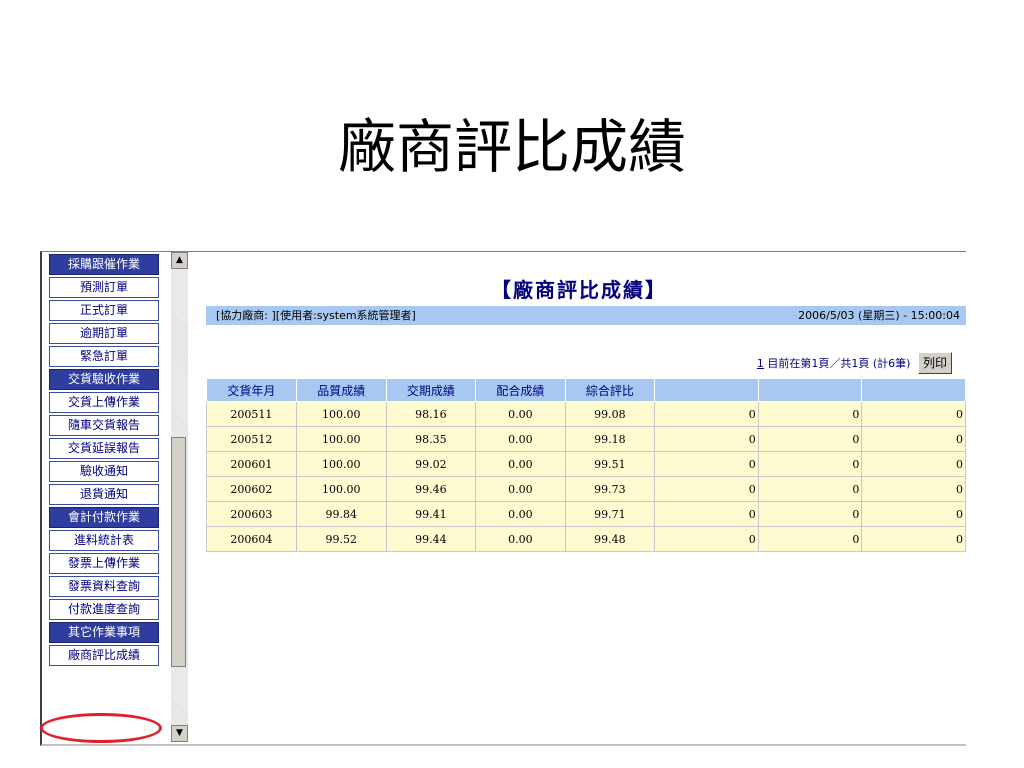 This screenshot has height=768, width=1024. What do you see at coordinates (104, 379) in the screenshot?
I see `sidebar-category: 交貨驗收作業` at bounding box center [104, 379].